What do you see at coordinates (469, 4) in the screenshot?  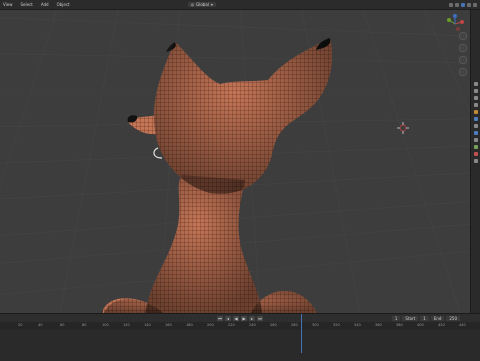 I see `material-shading-icon` at bounding box center [469, 4].